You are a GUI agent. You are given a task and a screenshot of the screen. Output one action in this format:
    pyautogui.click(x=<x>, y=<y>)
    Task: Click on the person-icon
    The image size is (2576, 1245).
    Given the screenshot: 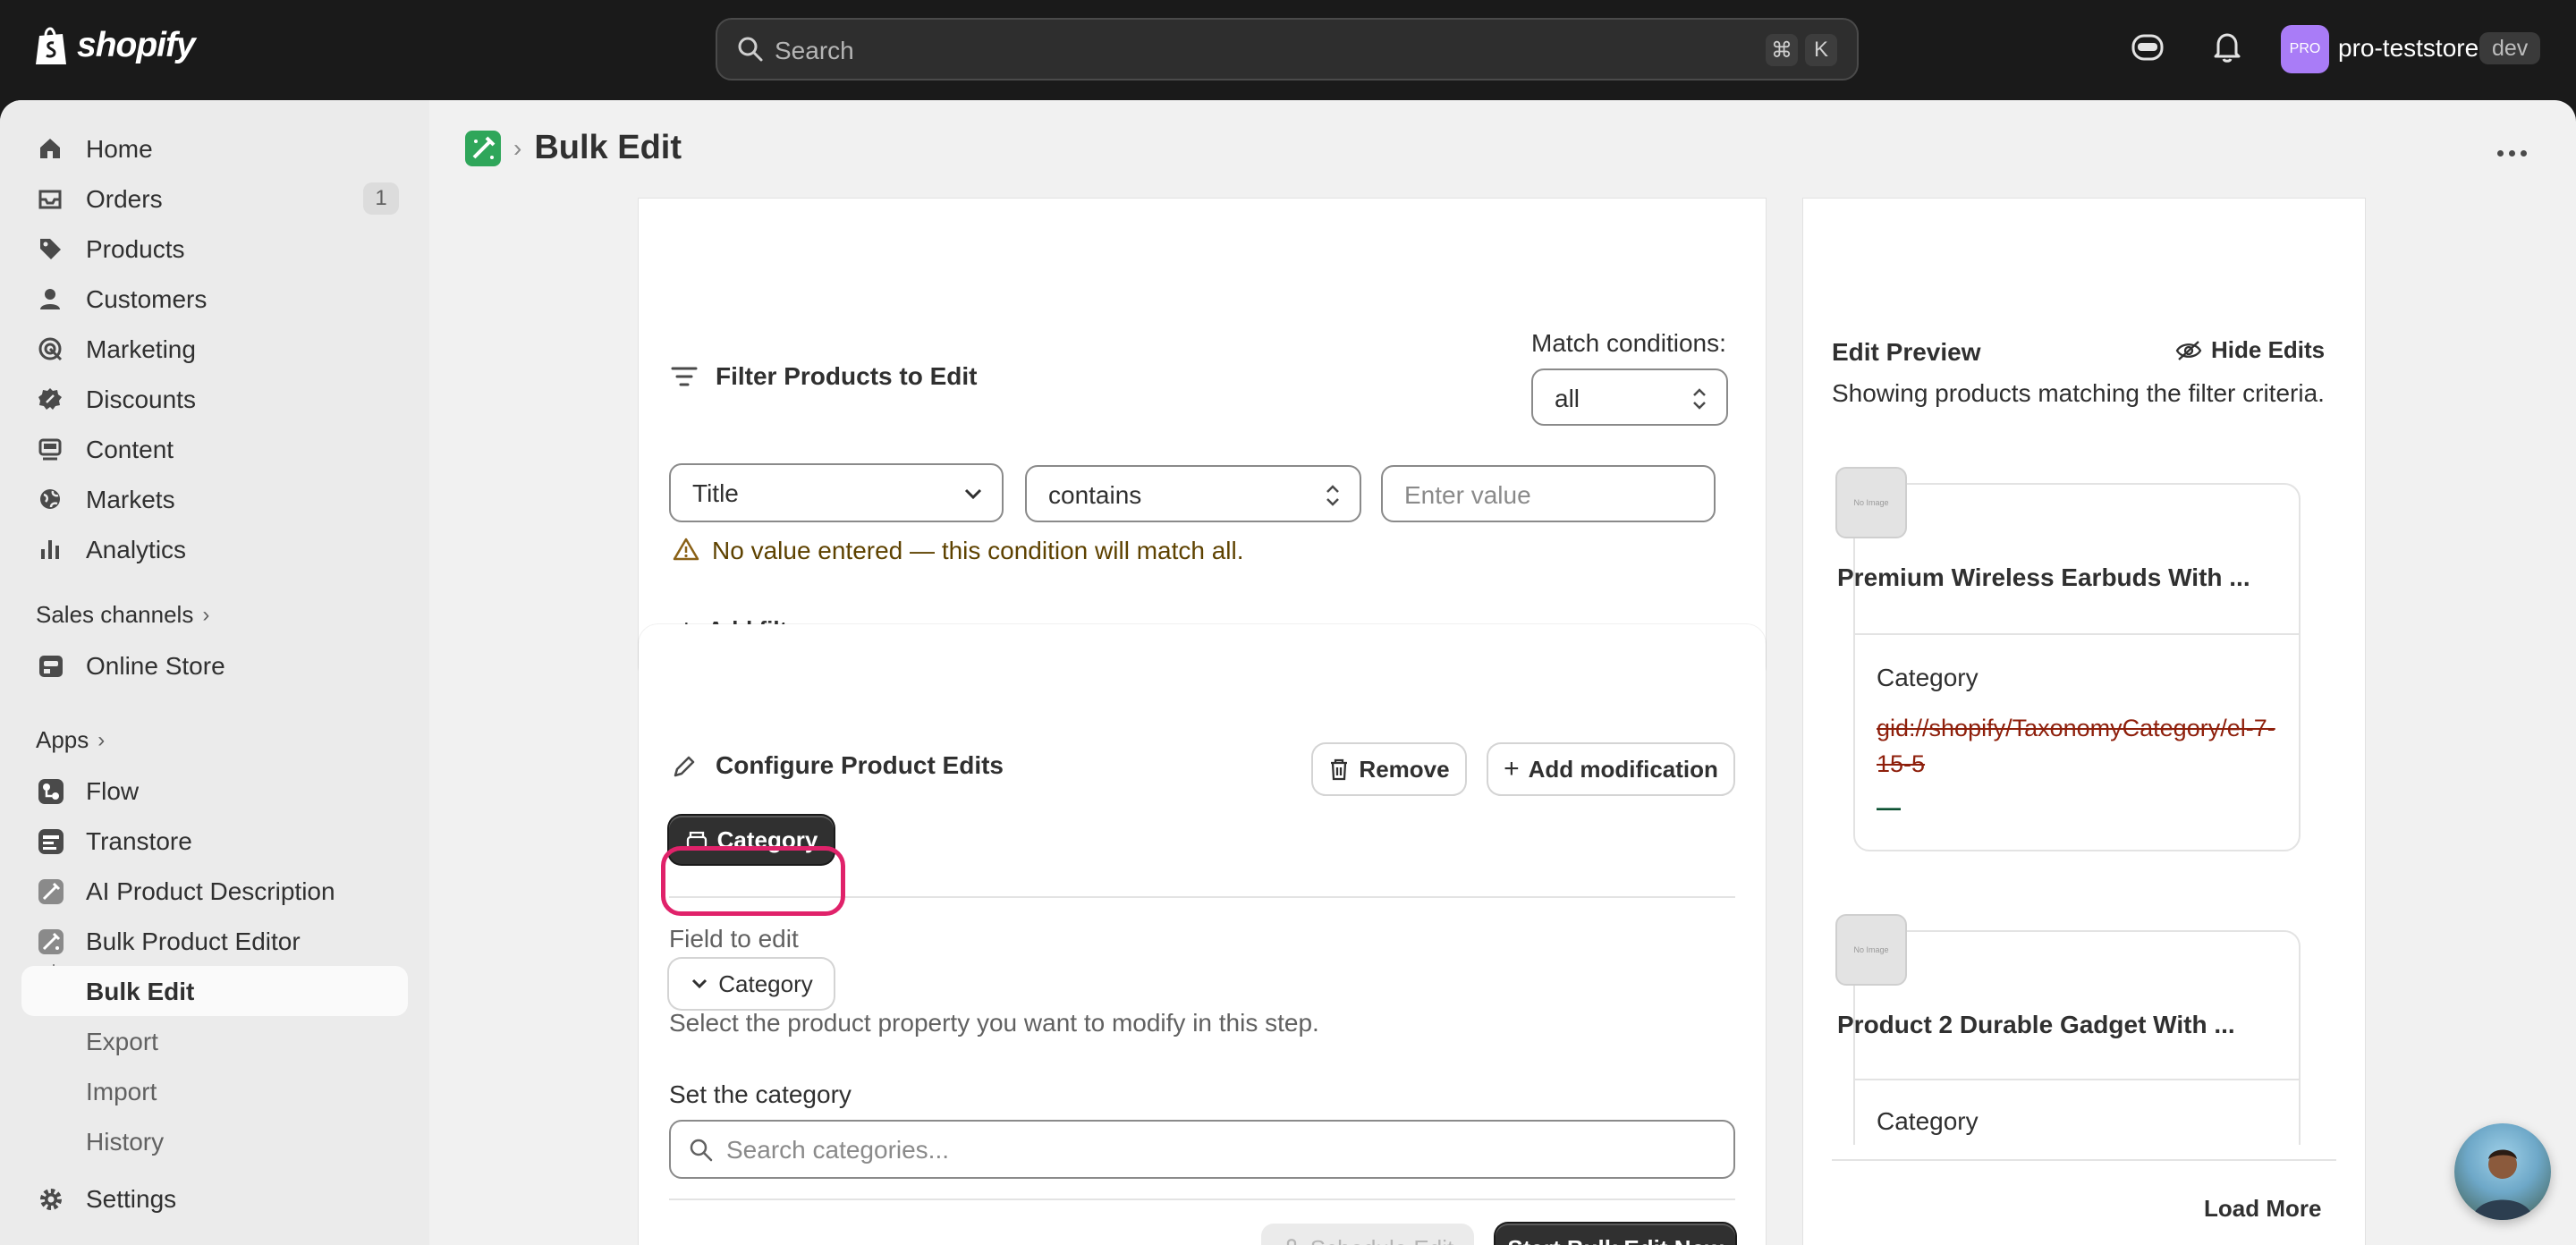 What is the action you would take?
    pyautogui.click(x=50, y=299)
    